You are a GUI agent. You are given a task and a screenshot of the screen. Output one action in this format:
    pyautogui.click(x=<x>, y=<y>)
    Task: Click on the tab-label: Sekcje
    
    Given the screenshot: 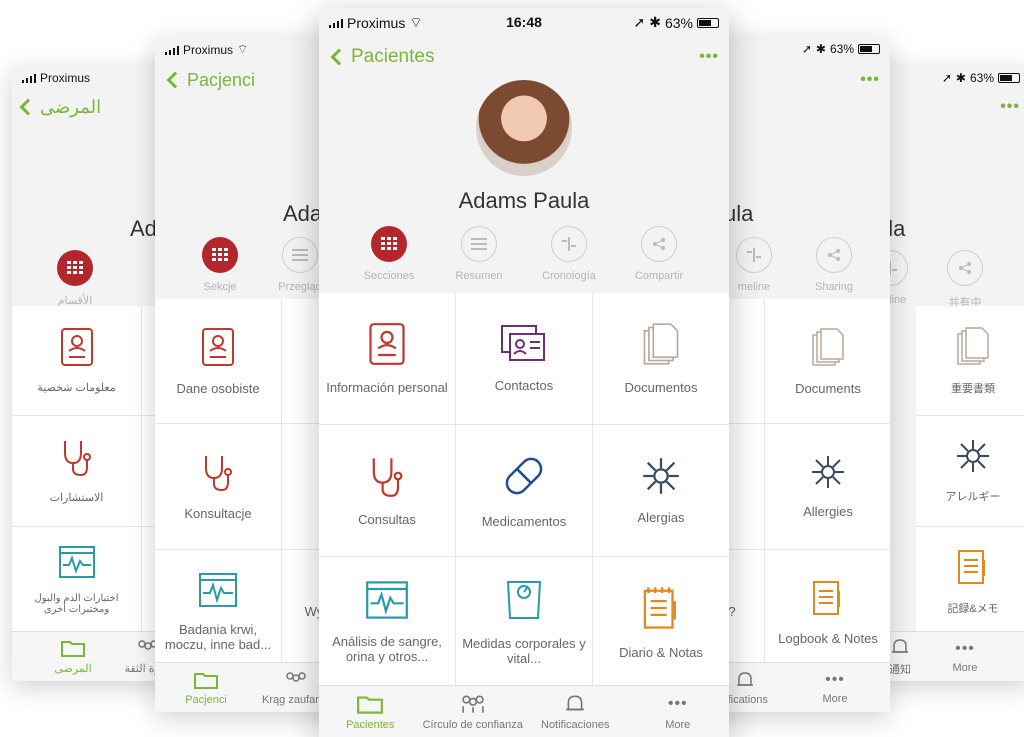 What is the action you would take?
    pyautogui.click(x=220, y=287)
    